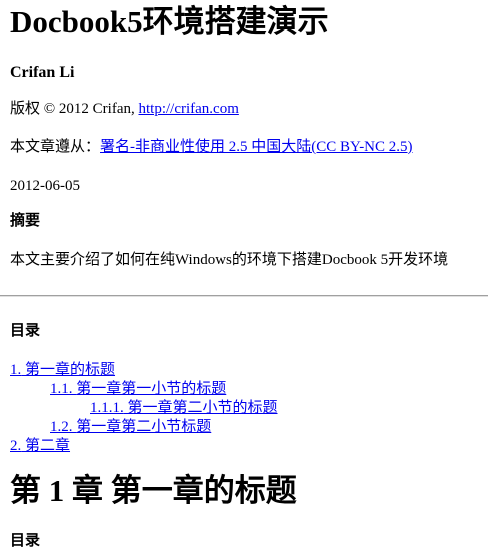  I want to click on copyright-line: 版权 © 2012 Crifan, http://crifan.com, so click(124, 109).